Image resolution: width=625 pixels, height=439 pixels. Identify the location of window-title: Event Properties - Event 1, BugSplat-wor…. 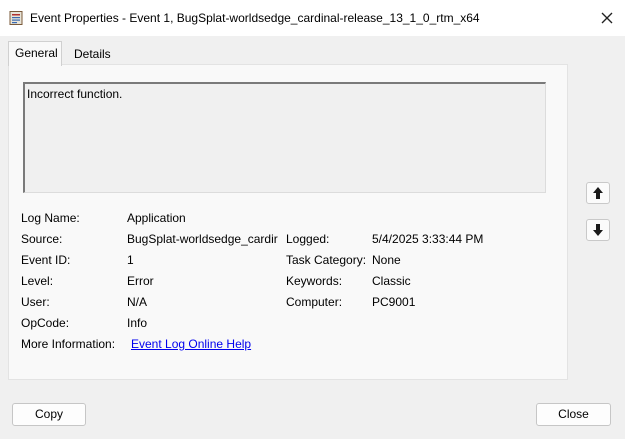
(255, 18).